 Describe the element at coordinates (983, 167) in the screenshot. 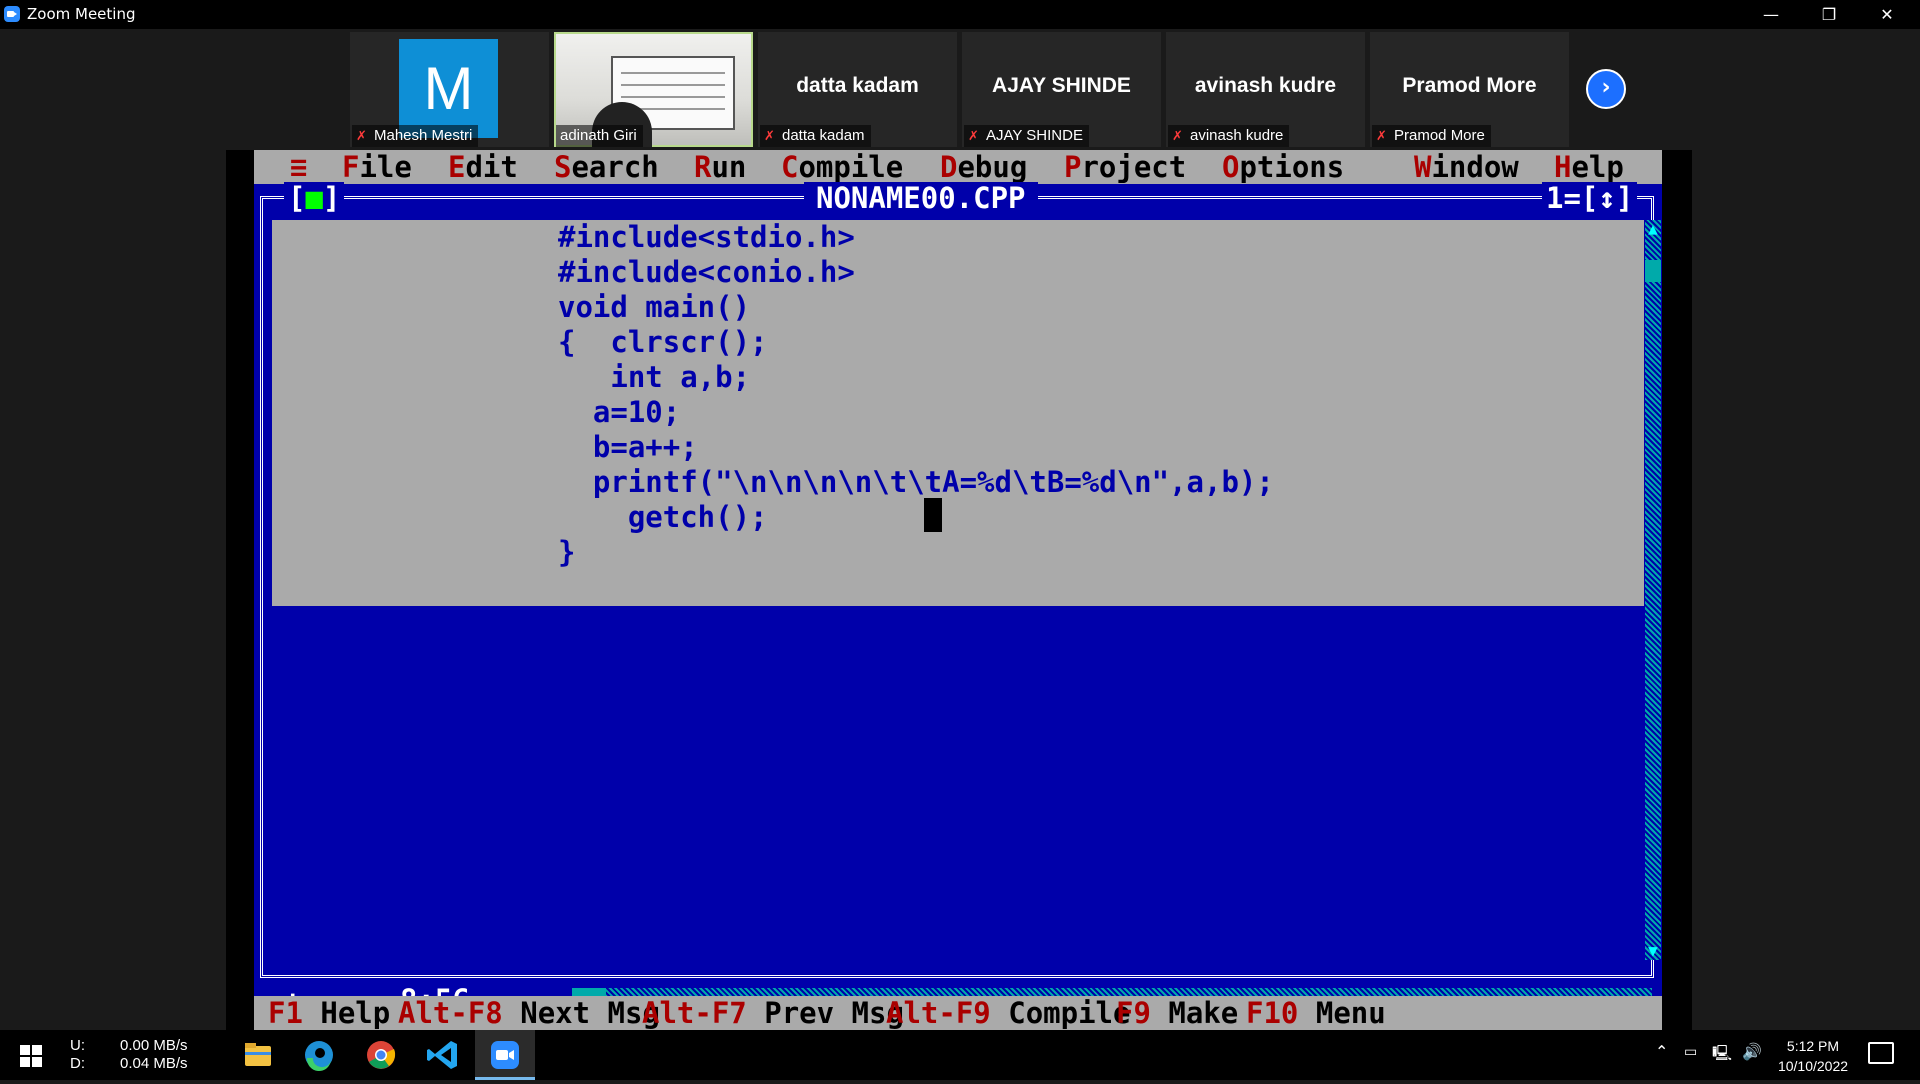

I see `menu-debug: Debug` at that location.